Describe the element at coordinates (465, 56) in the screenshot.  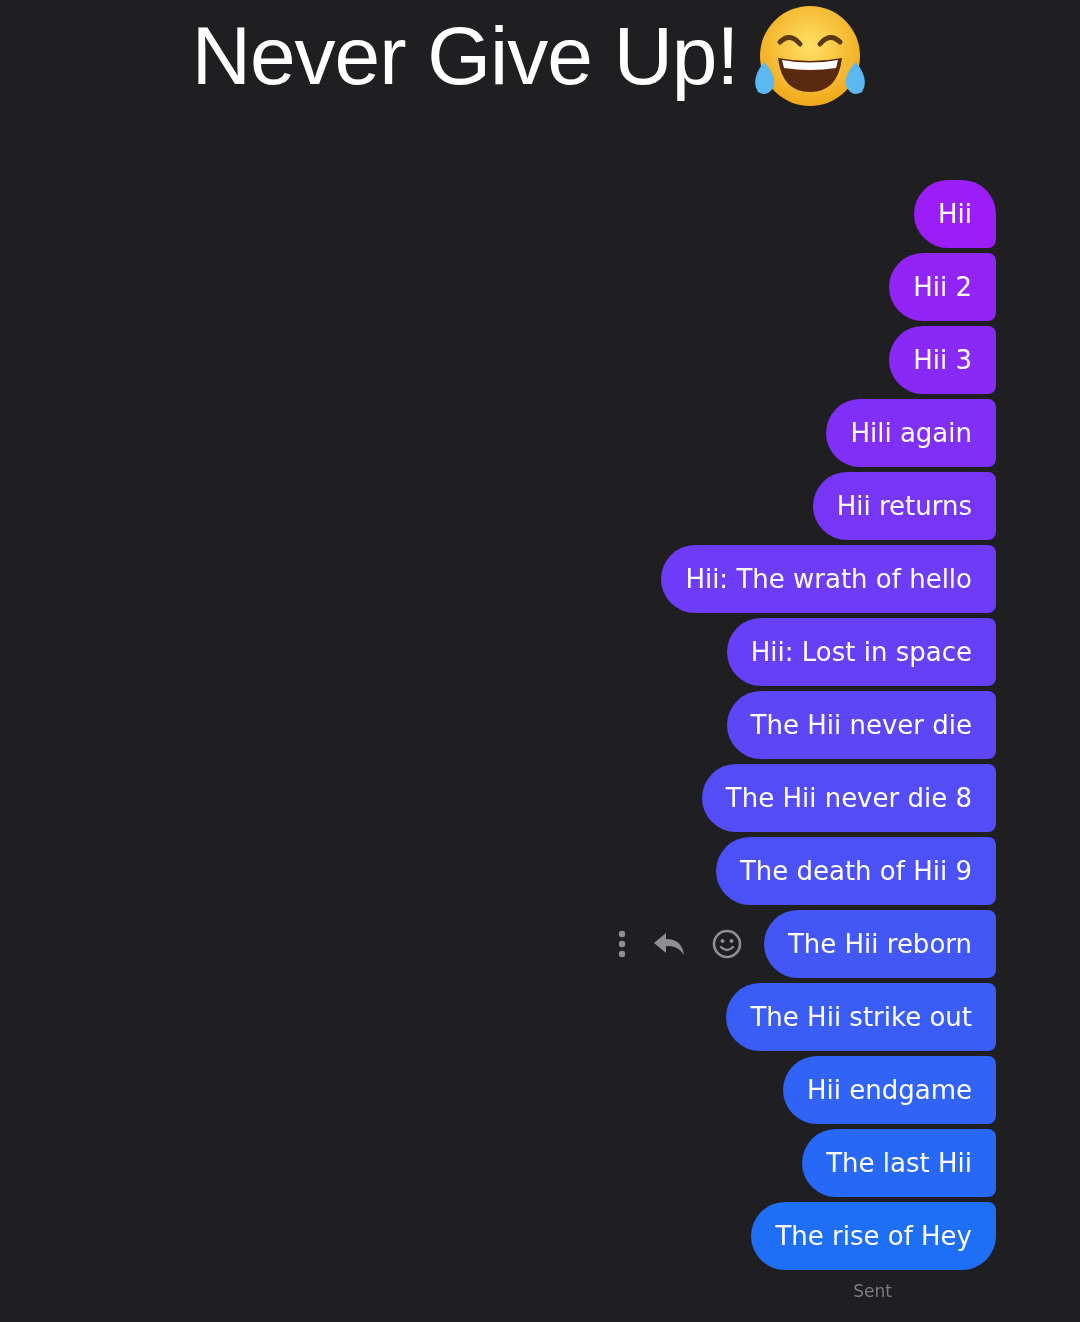
I see `page-title: Never Give Up!` at that location.